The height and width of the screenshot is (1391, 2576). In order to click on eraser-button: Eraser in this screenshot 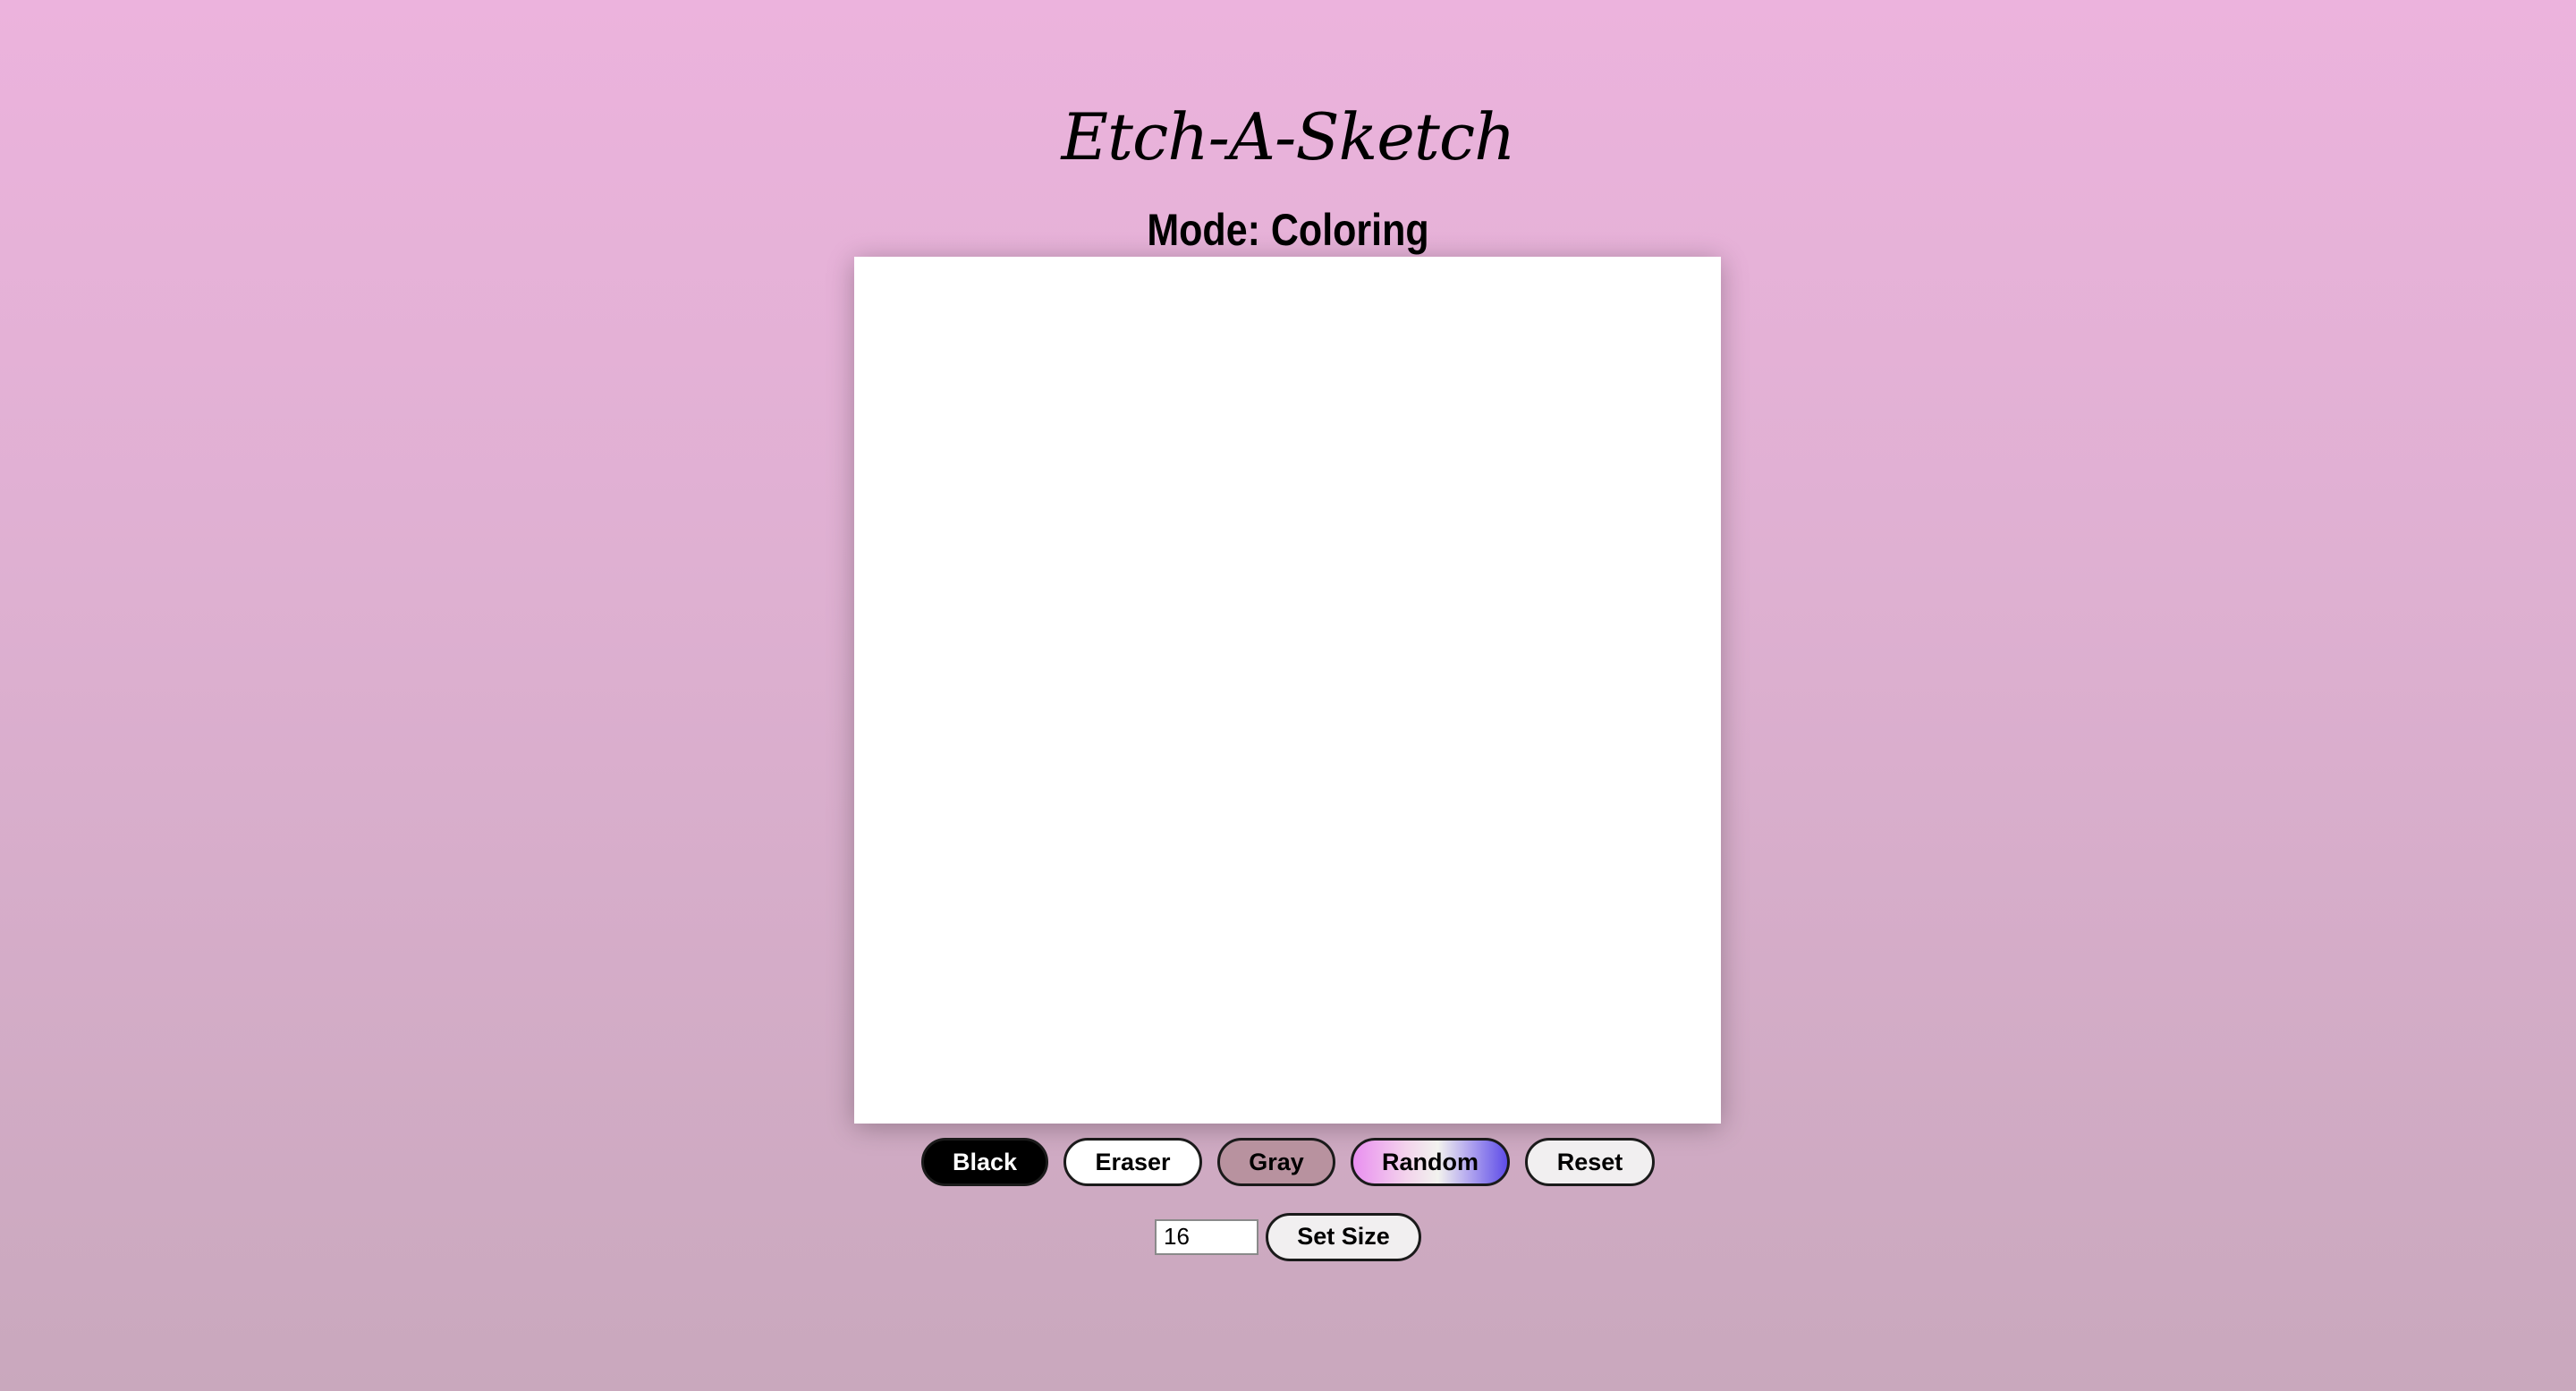, I will do `click(1132, 1162)`.